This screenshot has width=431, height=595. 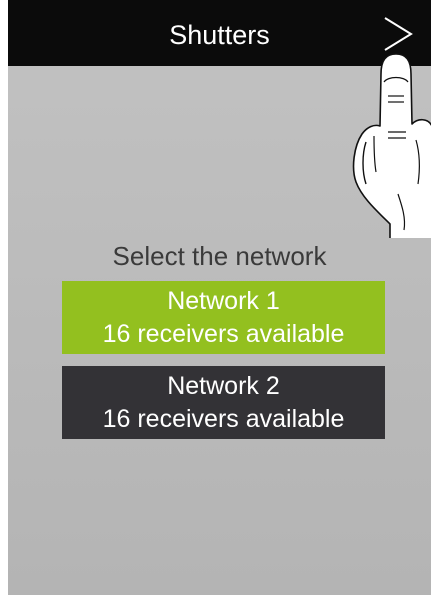 I want to click on network-2-button: Network 2 16 receivers available, so click(x=223, y=402).